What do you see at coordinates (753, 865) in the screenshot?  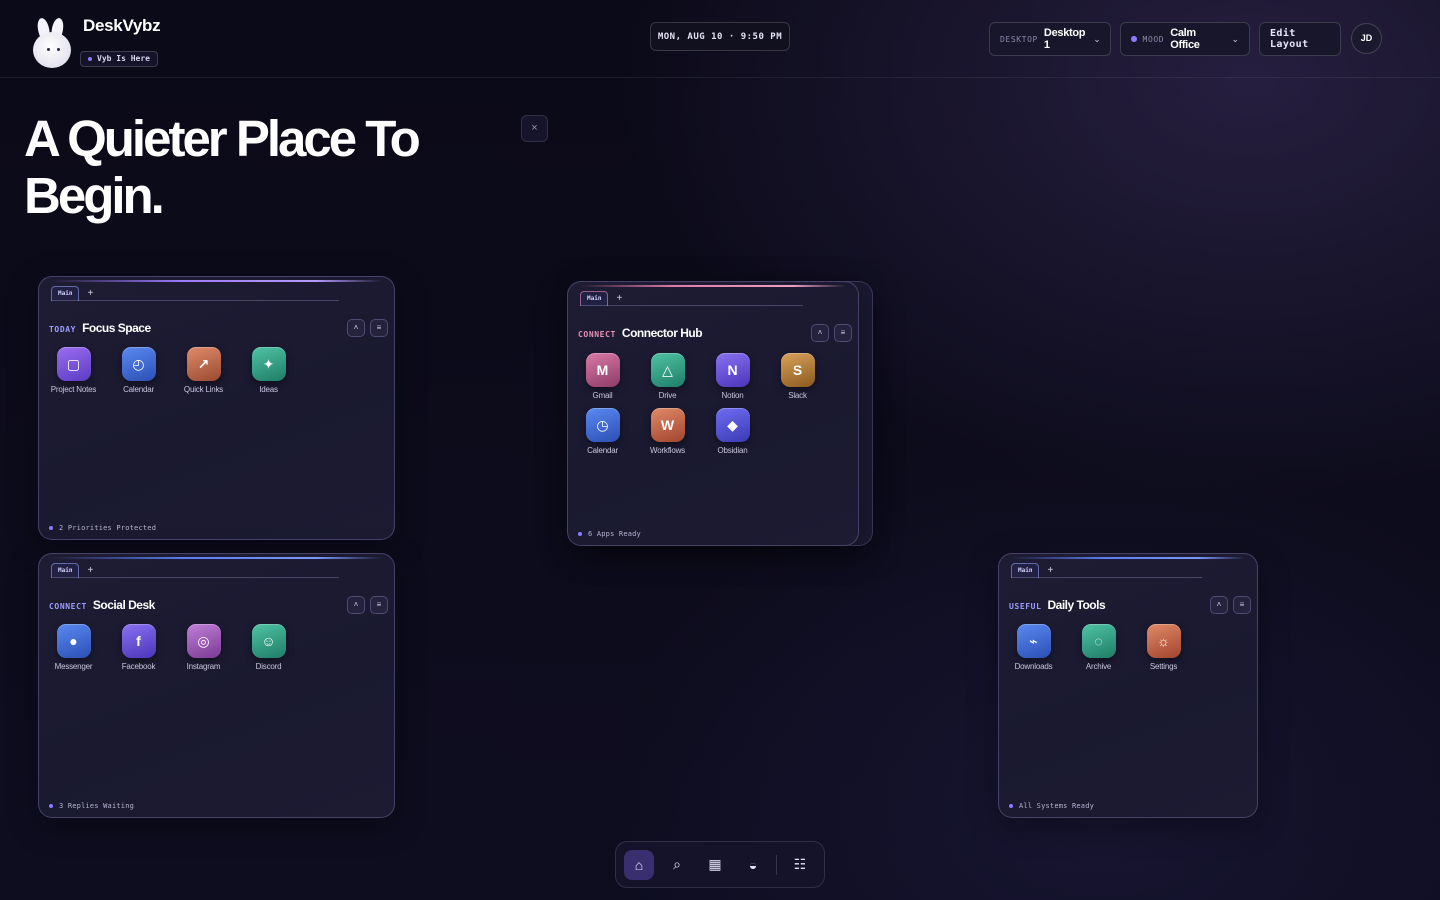 I see `theme-icon: ◒` at bounding box center [753, 865].